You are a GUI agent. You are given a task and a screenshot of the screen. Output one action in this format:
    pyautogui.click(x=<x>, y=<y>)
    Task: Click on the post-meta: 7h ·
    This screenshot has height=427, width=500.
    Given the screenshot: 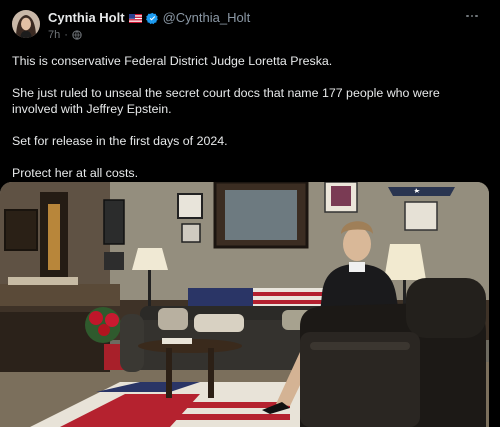 What is the action you would take?
    pyautogui.click(x=254, y=35)
    